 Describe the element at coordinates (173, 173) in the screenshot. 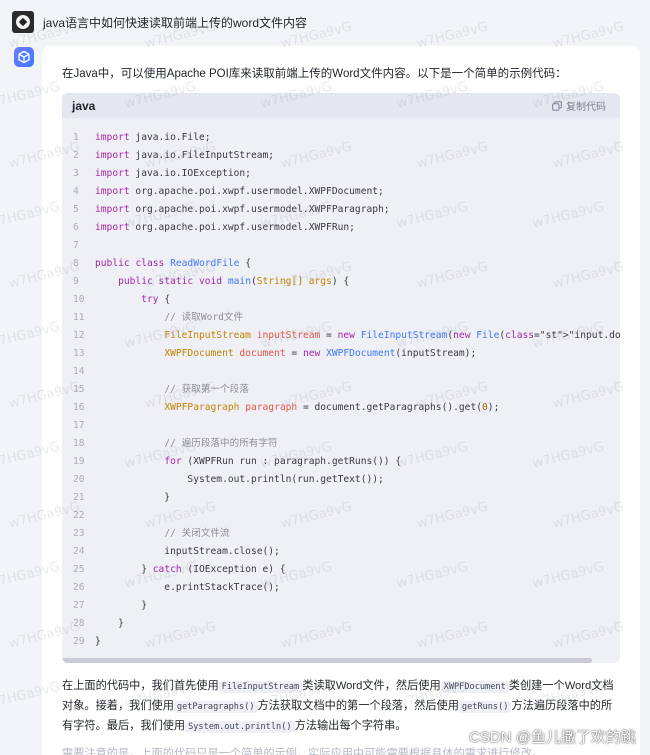

I see `code-line-text: import java.io.IOException;` at that location.